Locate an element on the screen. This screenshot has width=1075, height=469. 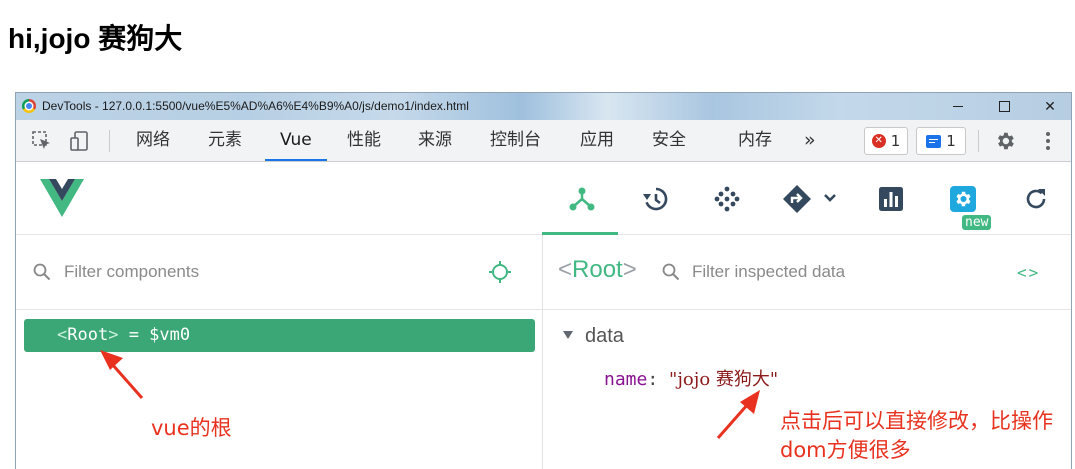
refresh-icon is located at coordinates (1036, 199).